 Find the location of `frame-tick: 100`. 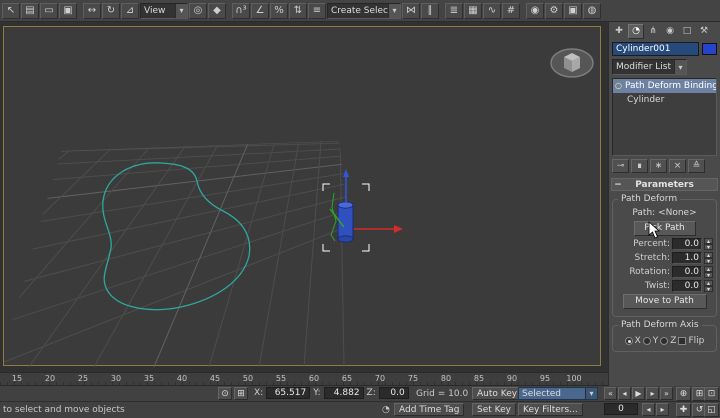

frame-tick: 100 is located at coordinates (574, 378).